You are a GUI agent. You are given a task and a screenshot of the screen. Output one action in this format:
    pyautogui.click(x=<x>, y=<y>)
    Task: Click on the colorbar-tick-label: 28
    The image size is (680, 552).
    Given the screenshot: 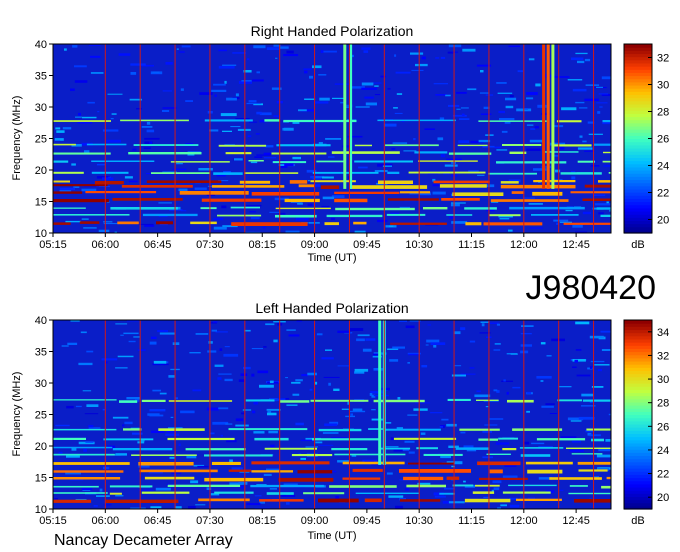 What is the action you would take?
    pyautogui.click(x=663, y=404)
    